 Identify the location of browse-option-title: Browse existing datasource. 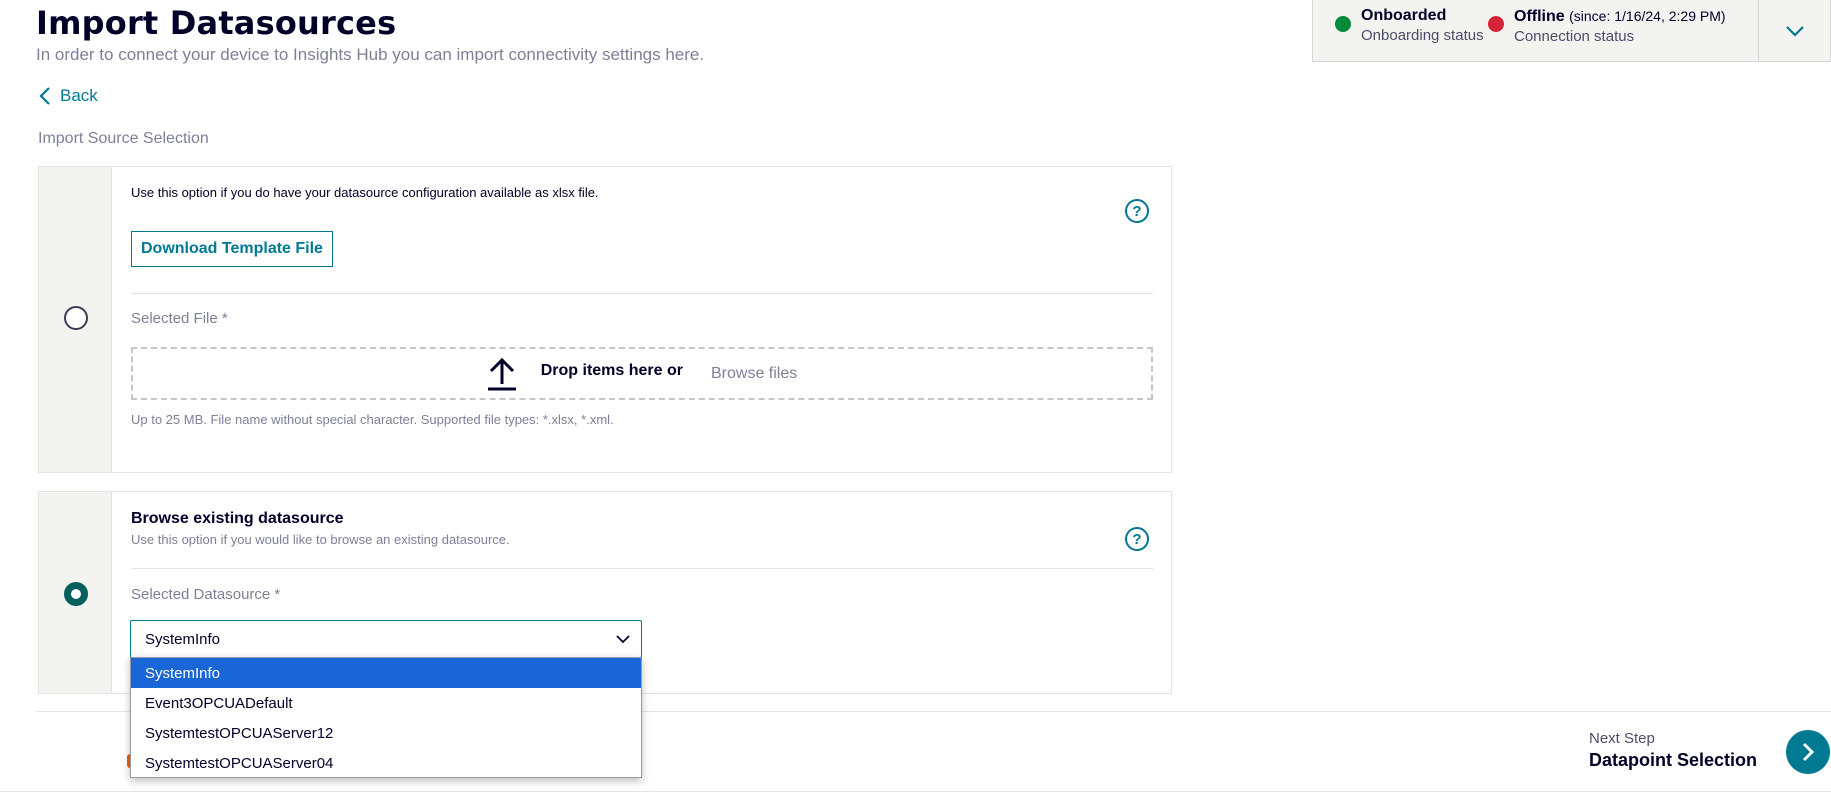
(237, 518).